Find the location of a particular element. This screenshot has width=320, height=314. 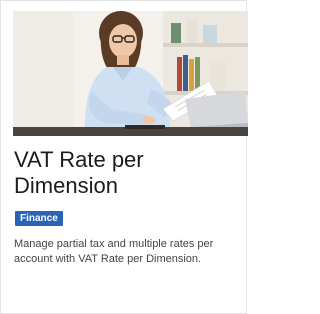

category-badge: Finance is located at coordinates (39, 218).